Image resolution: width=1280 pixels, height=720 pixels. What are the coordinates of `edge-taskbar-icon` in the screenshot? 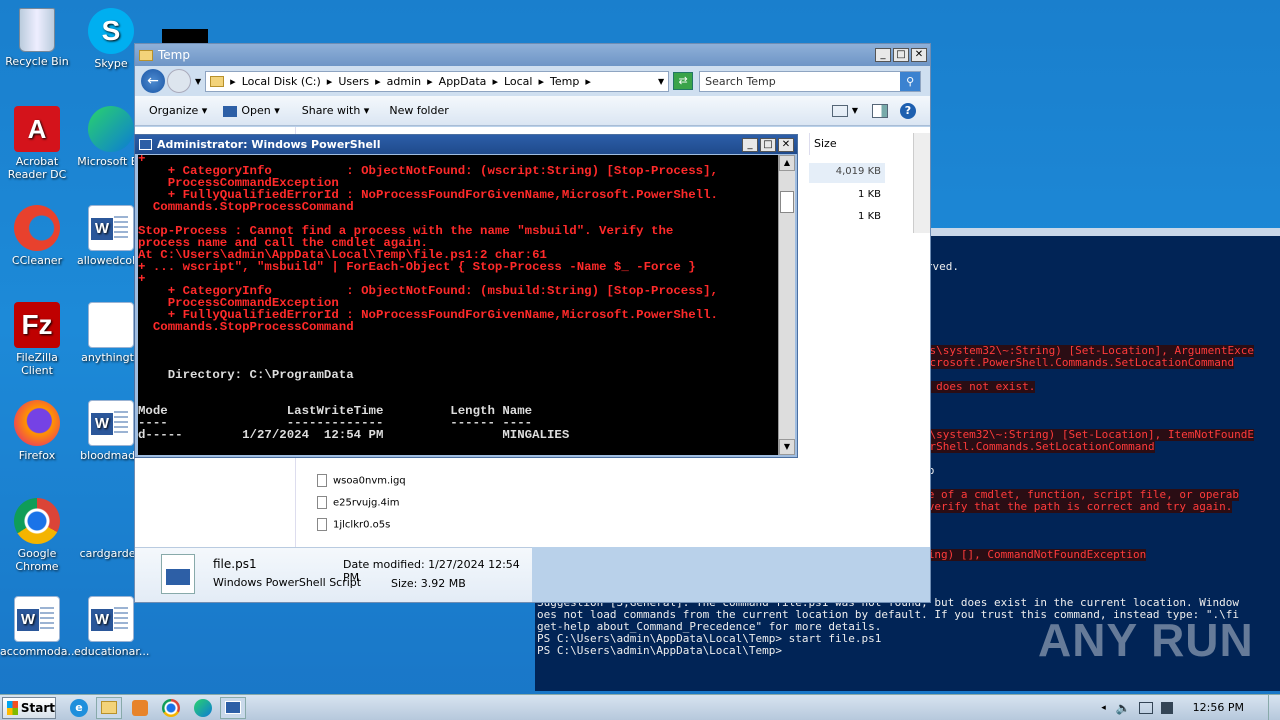 It's located at (203, 707).